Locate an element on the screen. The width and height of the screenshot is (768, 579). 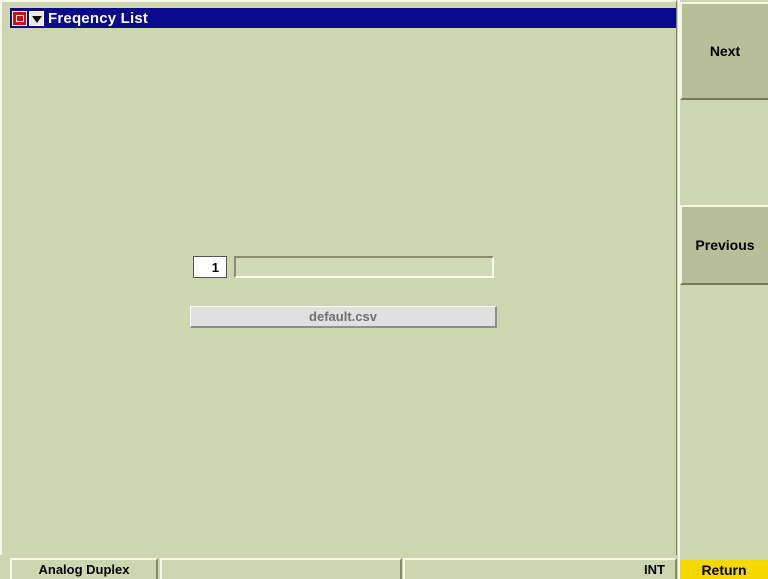
window-title: Freqency List is located at coordinates (98, 18).